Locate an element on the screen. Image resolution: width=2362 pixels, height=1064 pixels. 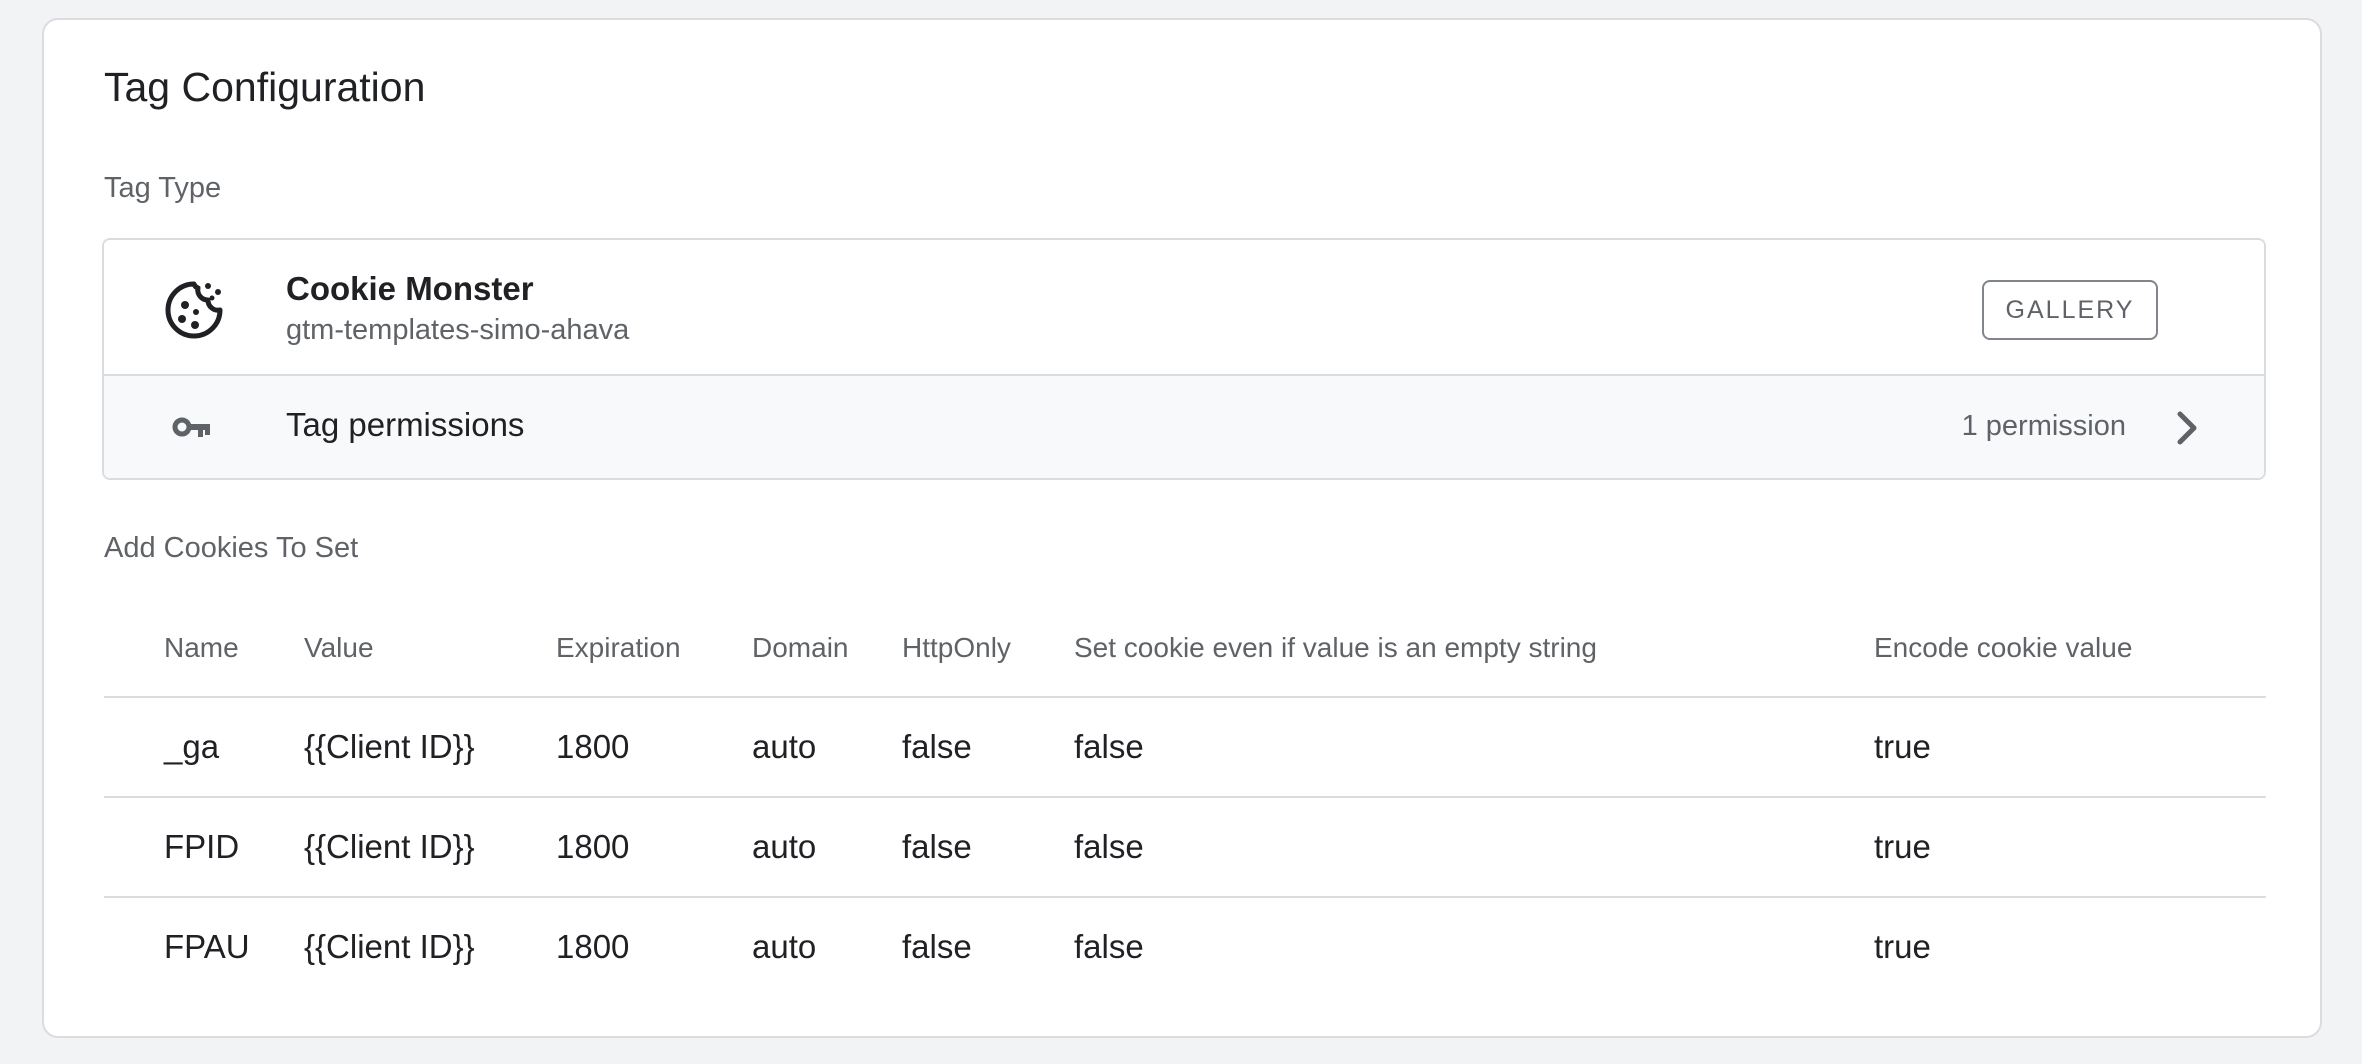
column-header-domain: Domain is located at coordinates (827, 649).